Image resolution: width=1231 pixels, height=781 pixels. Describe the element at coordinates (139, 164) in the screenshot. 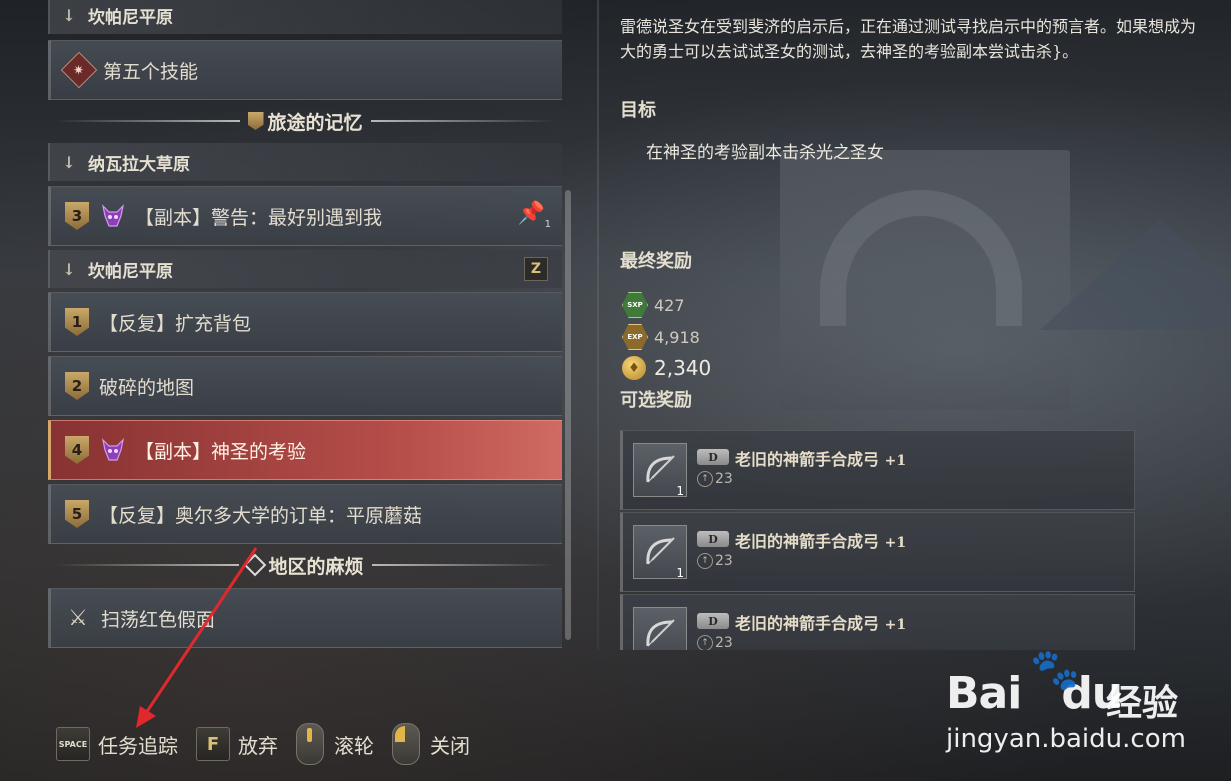

I see `region-name: 纳瓦拉大草原` at that location.